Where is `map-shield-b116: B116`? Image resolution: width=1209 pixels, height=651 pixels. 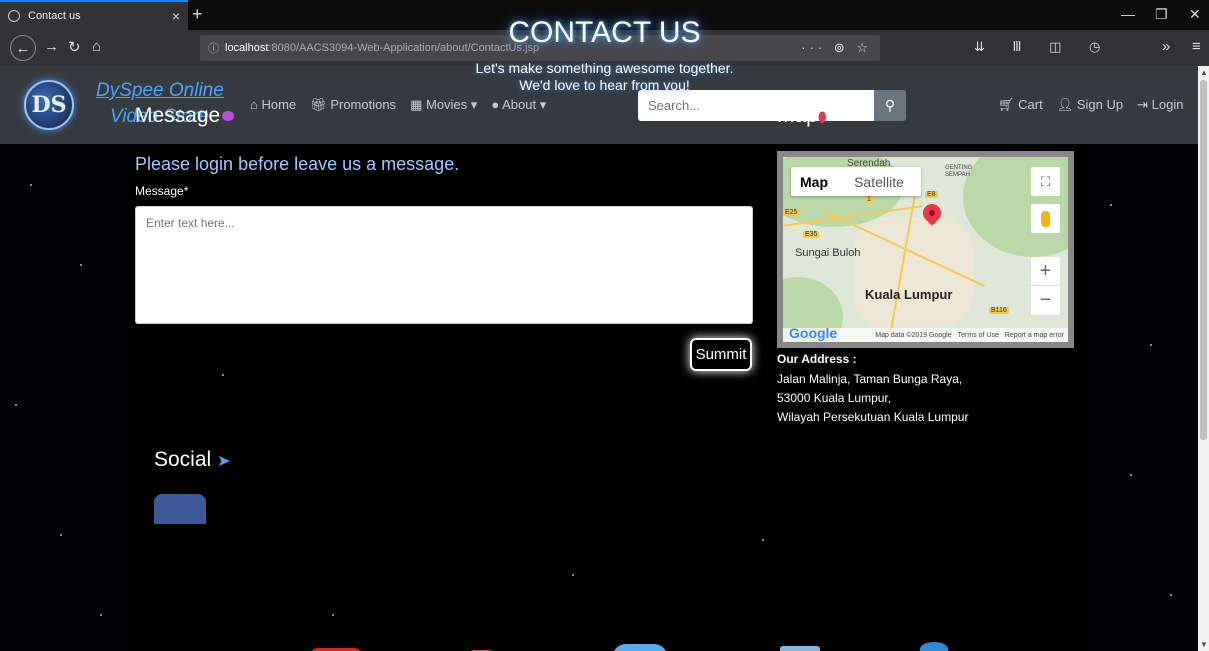 map-shield-b116: B116 is located at coordinates (999, 310).